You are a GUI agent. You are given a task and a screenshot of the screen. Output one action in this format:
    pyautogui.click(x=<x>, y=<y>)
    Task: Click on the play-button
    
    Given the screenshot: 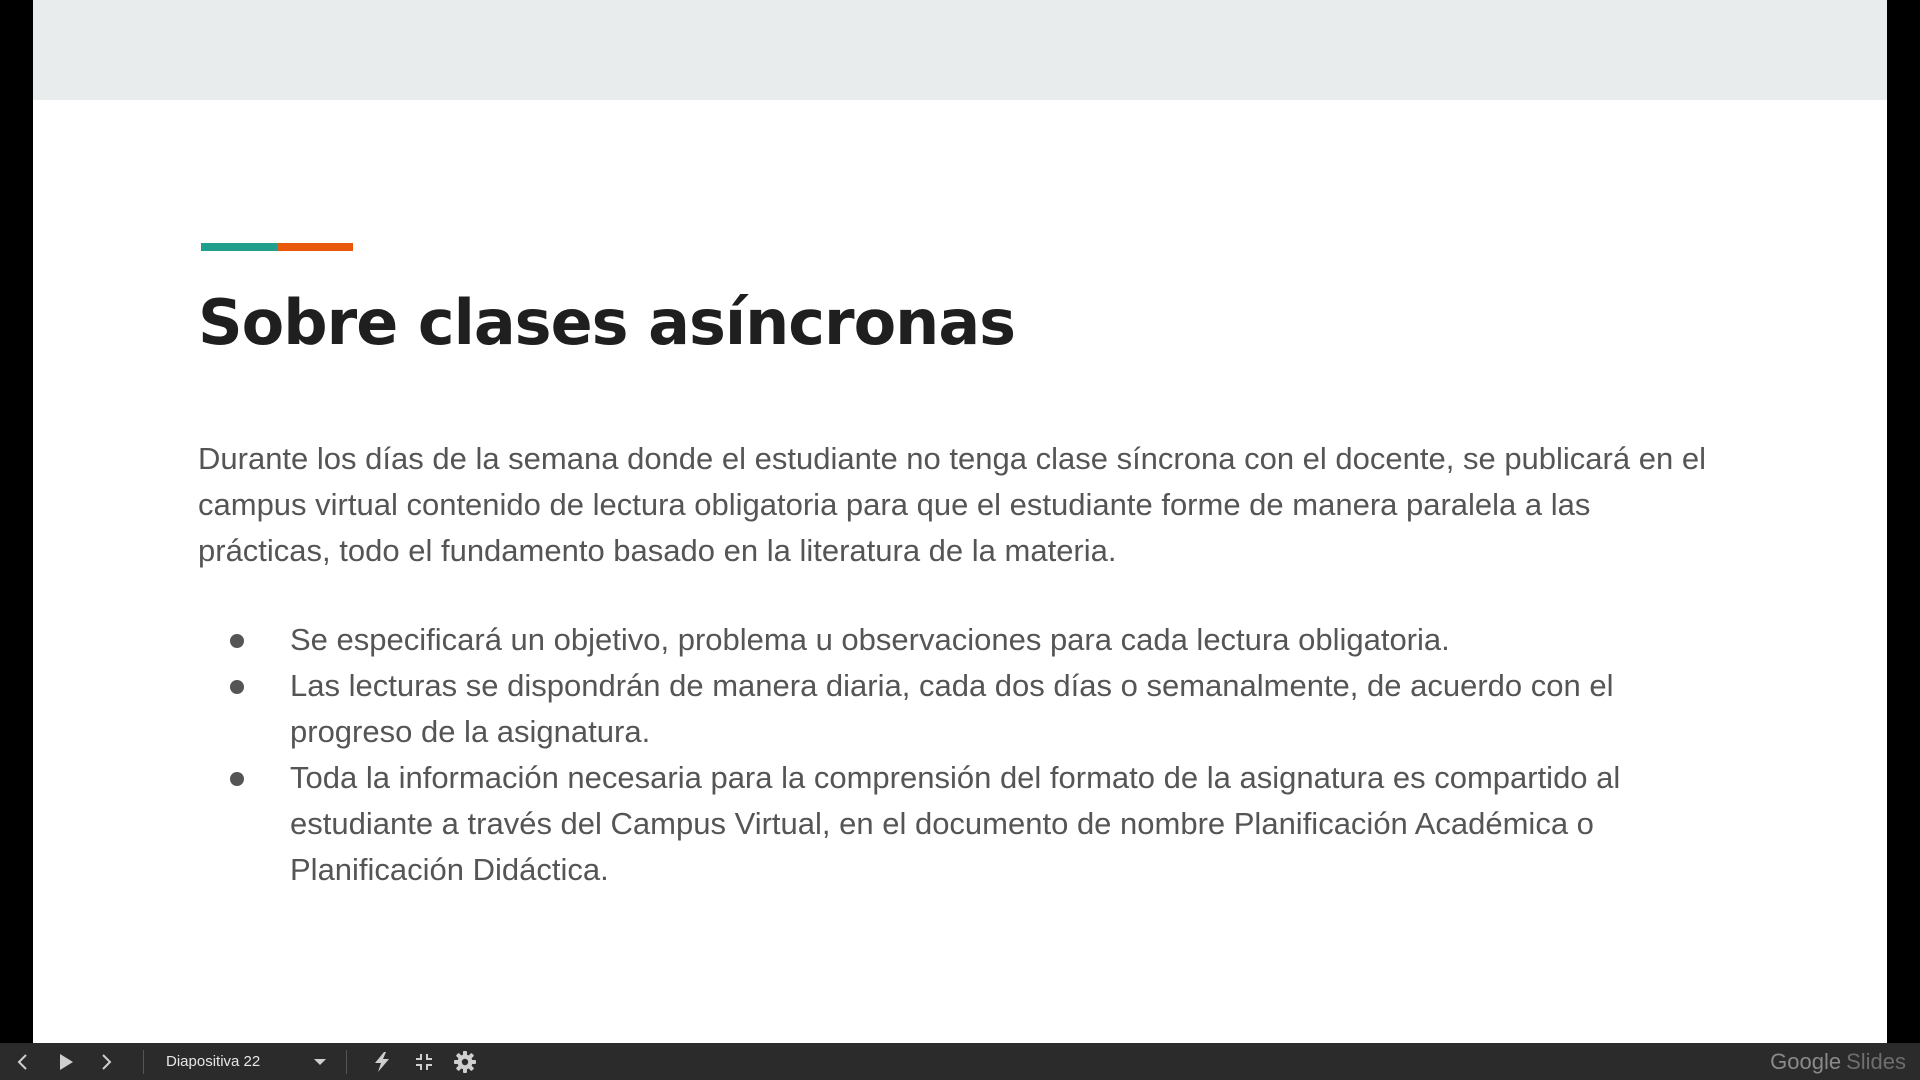 What is the action you would take?
    pyautogui.click(x=66, y=1061)
    